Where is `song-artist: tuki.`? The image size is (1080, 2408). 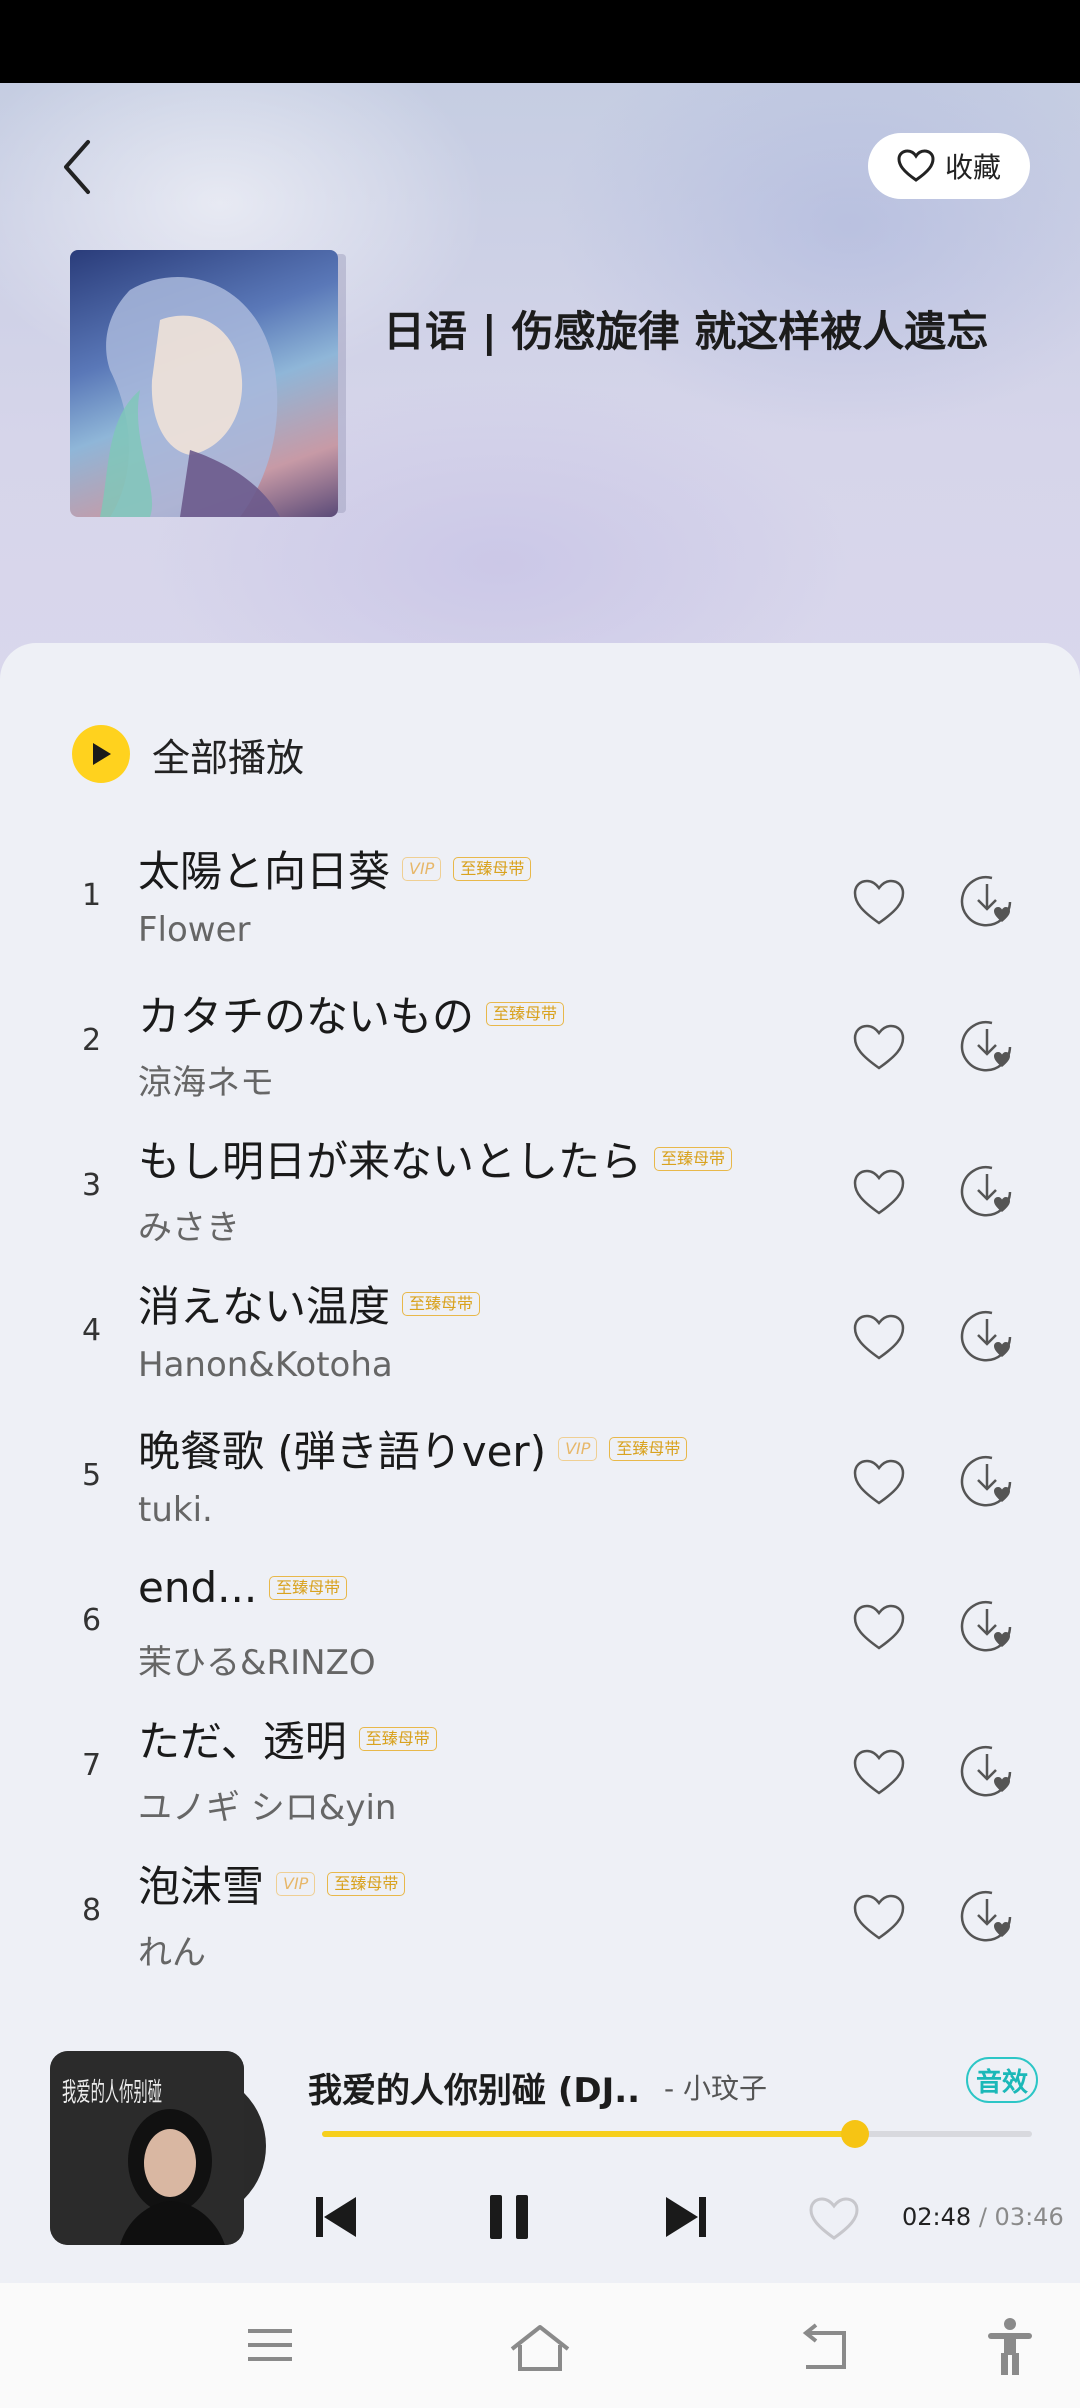 song-artist: tuki. is located at coordinates (175, 1510).